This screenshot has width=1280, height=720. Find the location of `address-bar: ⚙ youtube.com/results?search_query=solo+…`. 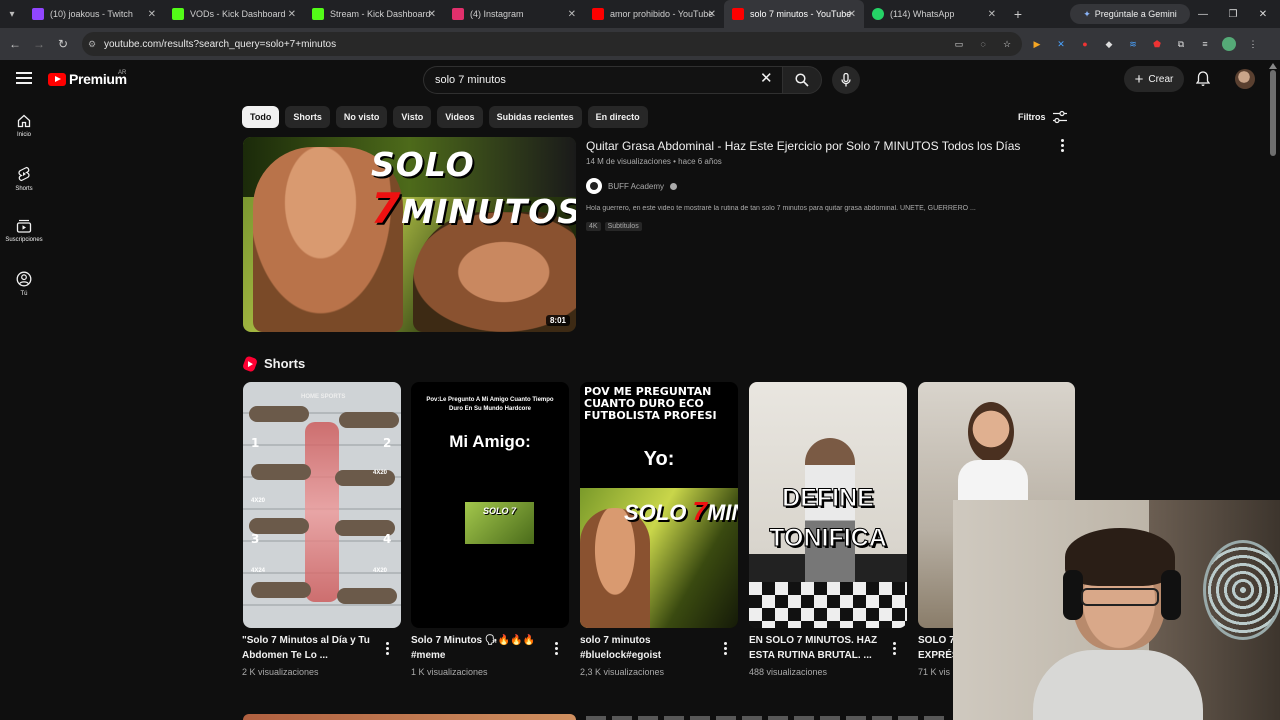

address-bar: ⚙ youtube.com/results?search_query=solo+… is located at coordinates (552, 44).